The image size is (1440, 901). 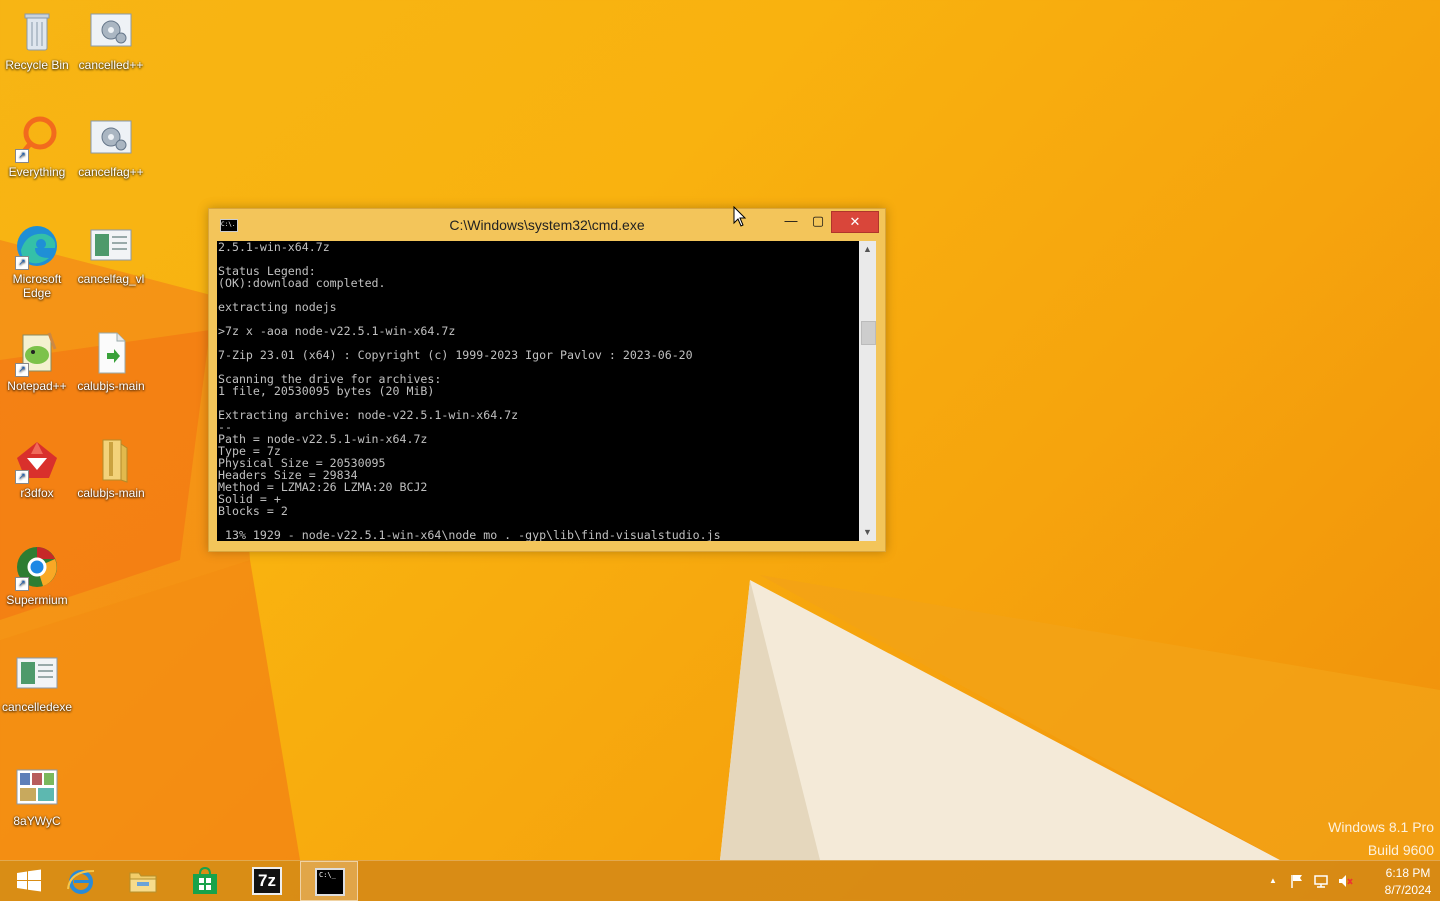 I want to click on 7zip-icon-label: 7z, so click(x=267, y=880).